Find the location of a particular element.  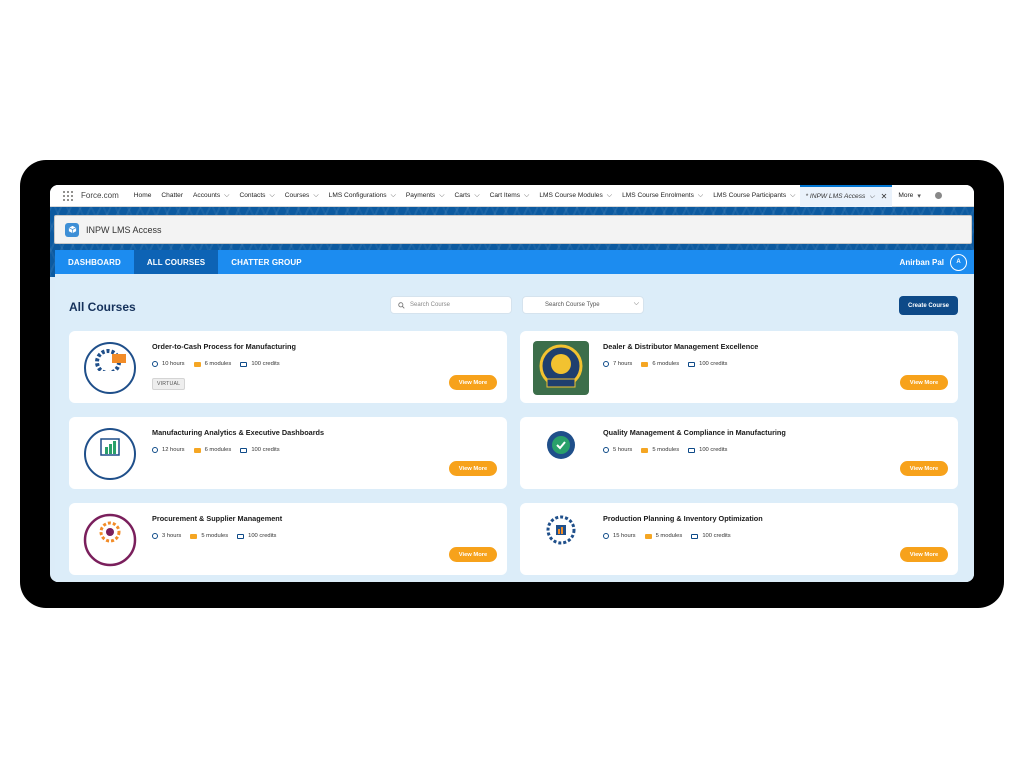

settings-icon is located at coordinates (938, 195).